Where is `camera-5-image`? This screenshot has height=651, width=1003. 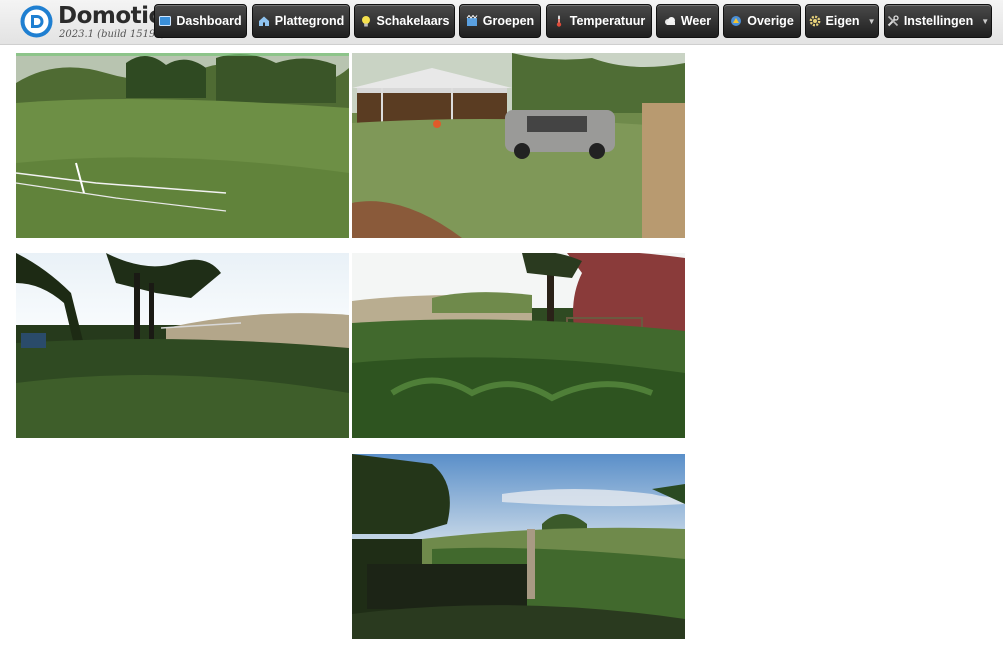 camera-5-image is located at coordinates (518, 546).